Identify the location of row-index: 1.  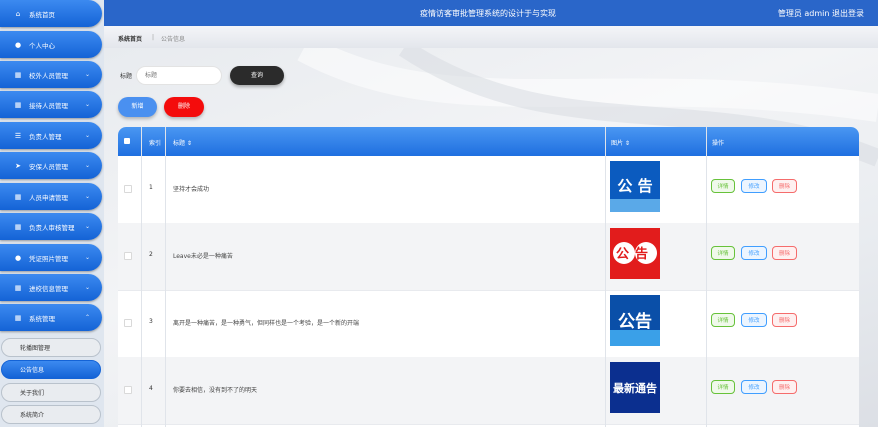
(151, 187).